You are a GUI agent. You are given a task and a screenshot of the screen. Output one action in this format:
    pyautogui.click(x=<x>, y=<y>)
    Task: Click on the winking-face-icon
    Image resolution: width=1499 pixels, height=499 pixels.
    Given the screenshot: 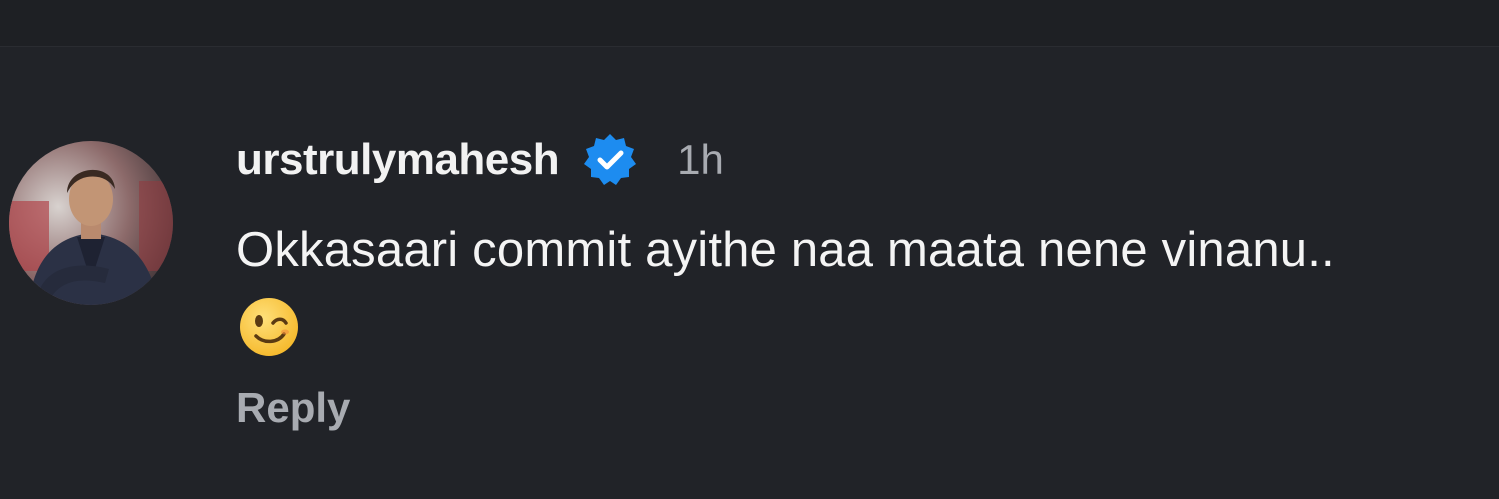 What is the action you would take?
    pyautogui.click(x=269, y=327)
    